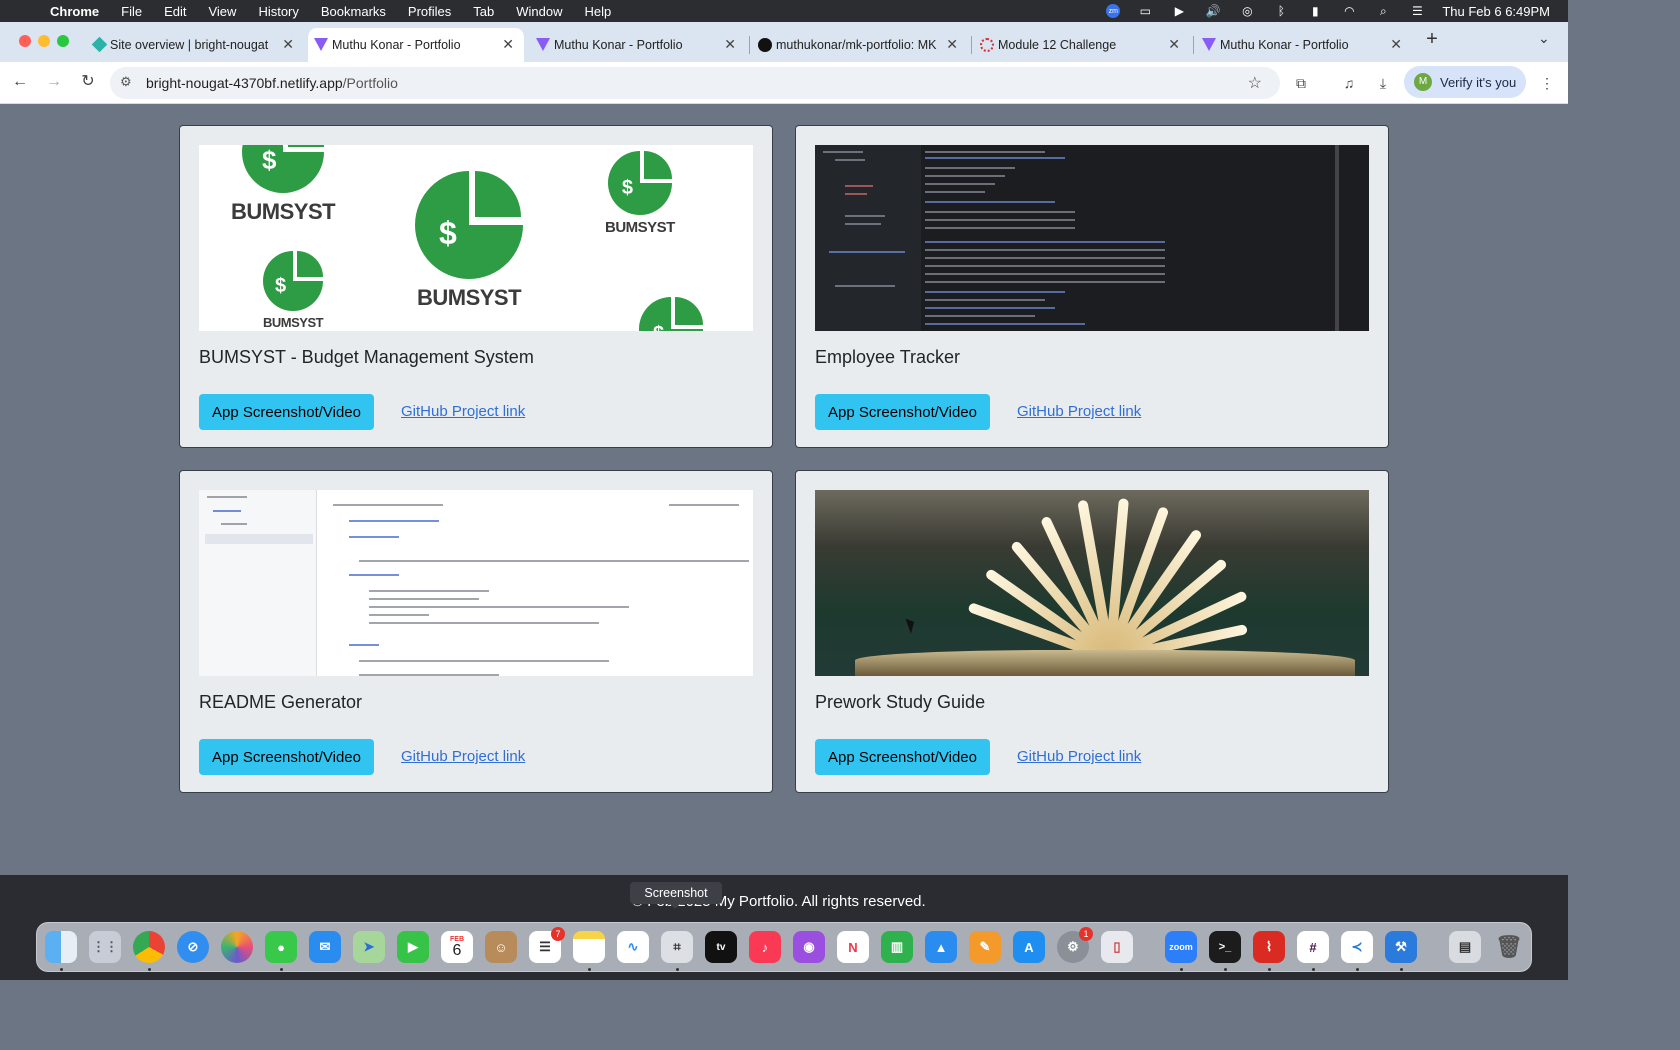 The width and height of the screenshot is (1680, 1050). What do you see at coordinates (941, 947) in the screenshot?
I see `keynote-icon: ▲` at bounding box center [941, 947].